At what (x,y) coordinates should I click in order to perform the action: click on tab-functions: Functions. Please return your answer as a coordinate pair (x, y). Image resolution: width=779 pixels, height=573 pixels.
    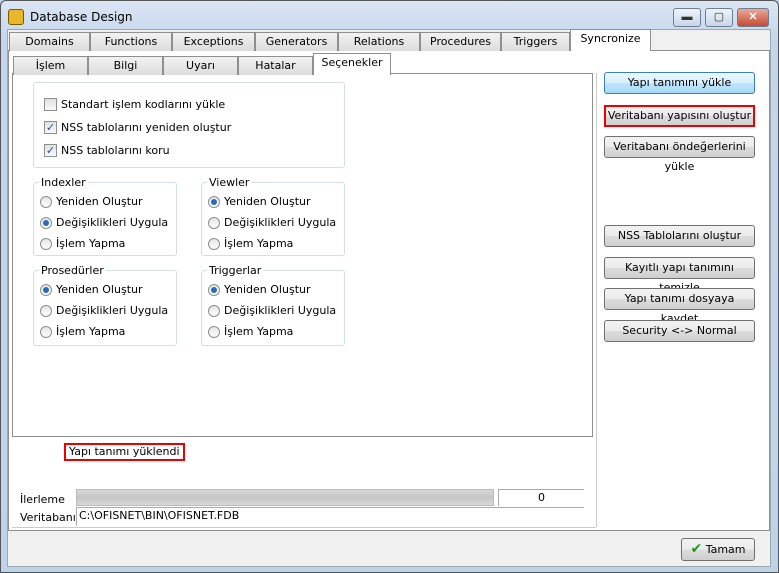
    Looking at the image, I should click on (131, 41).